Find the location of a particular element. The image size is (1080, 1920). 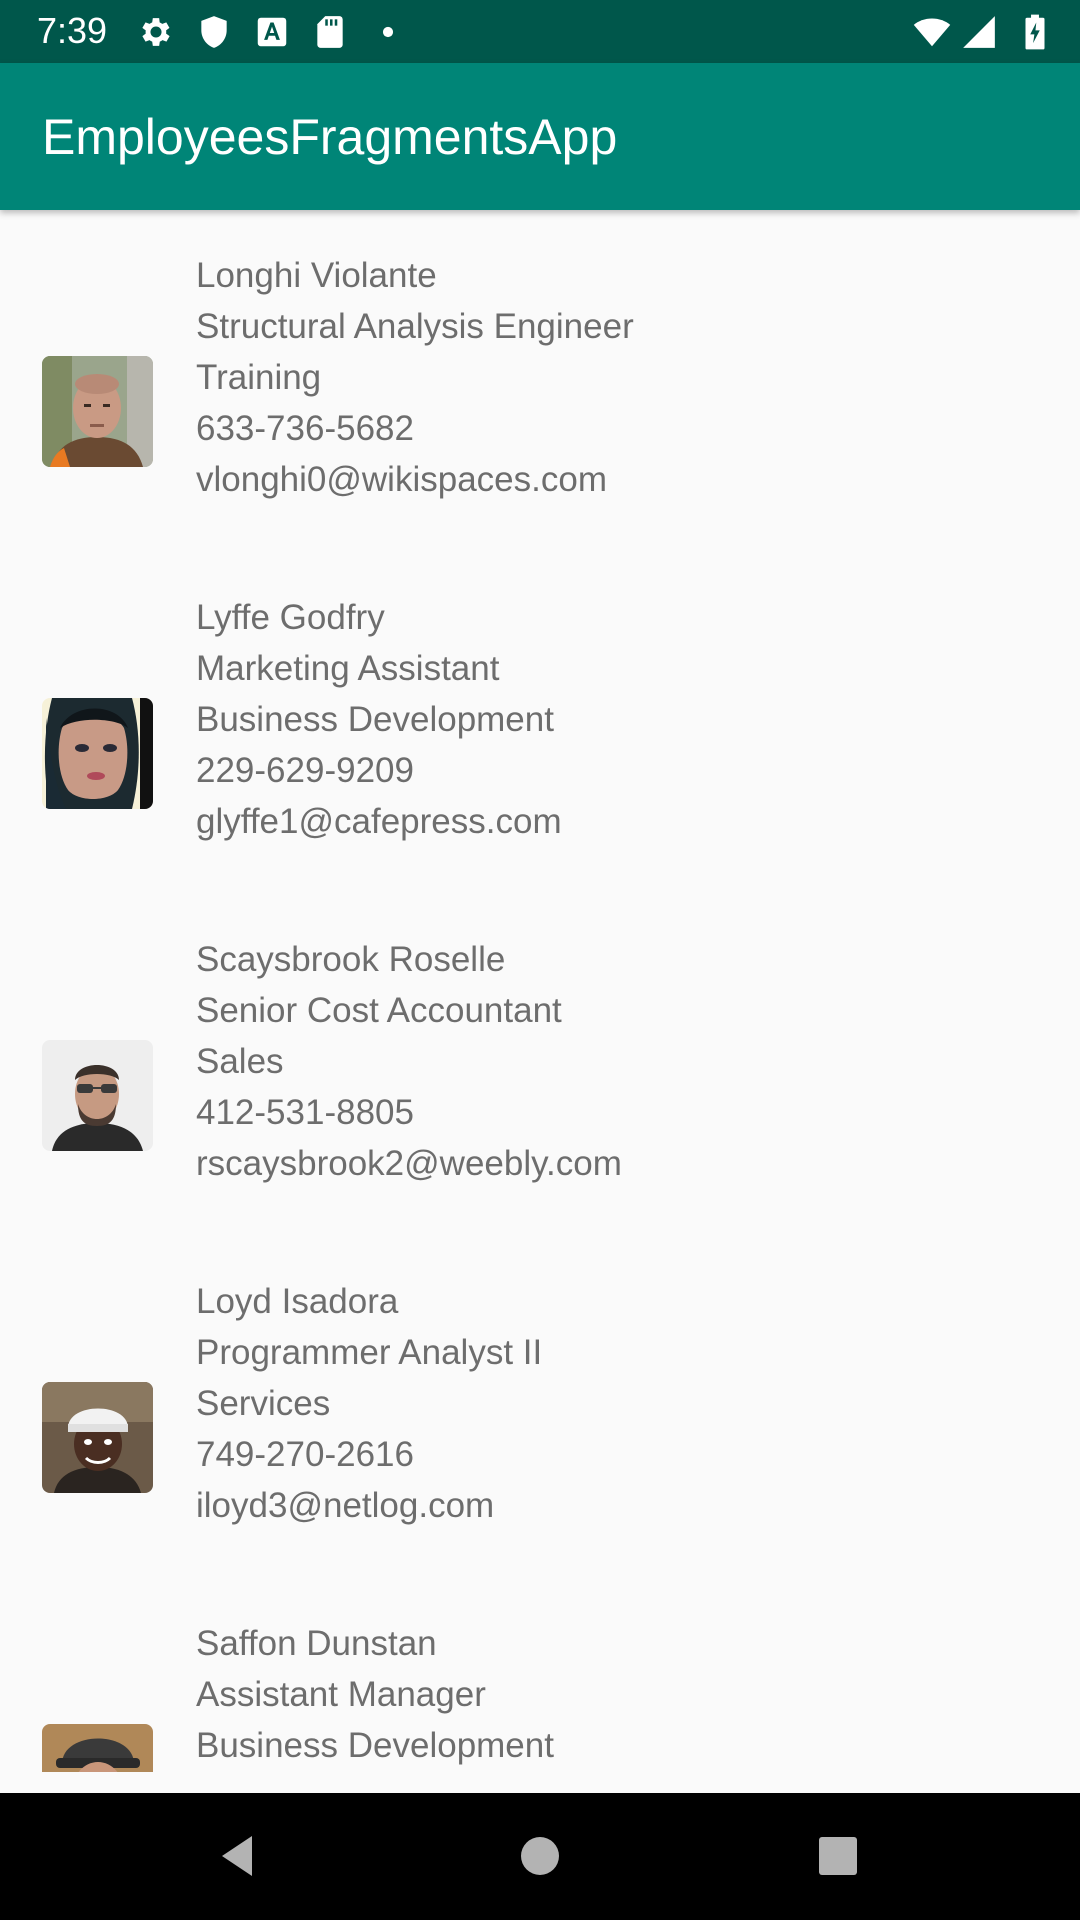

app-bar: EmployeesFragmentsApp is located at coordinates (540, 136).